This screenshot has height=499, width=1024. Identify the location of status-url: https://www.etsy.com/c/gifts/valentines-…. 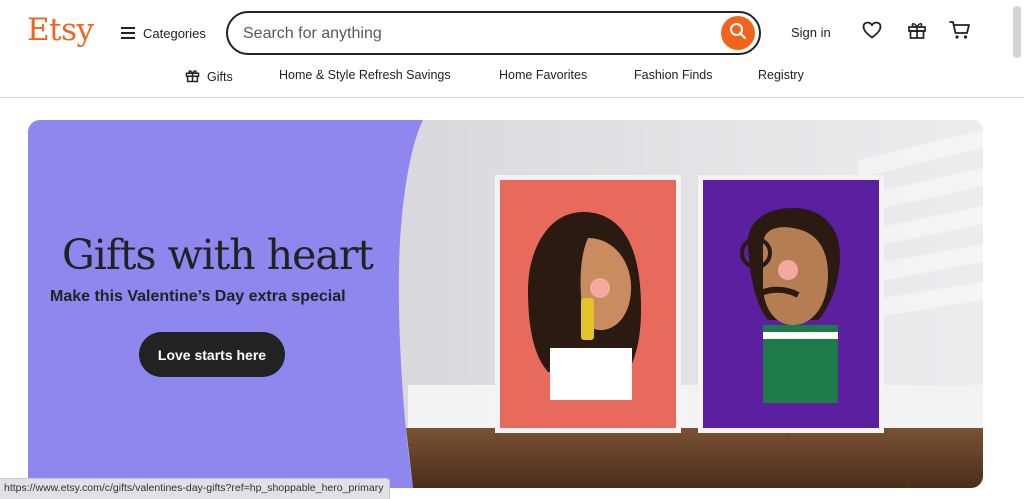
(195, 488).